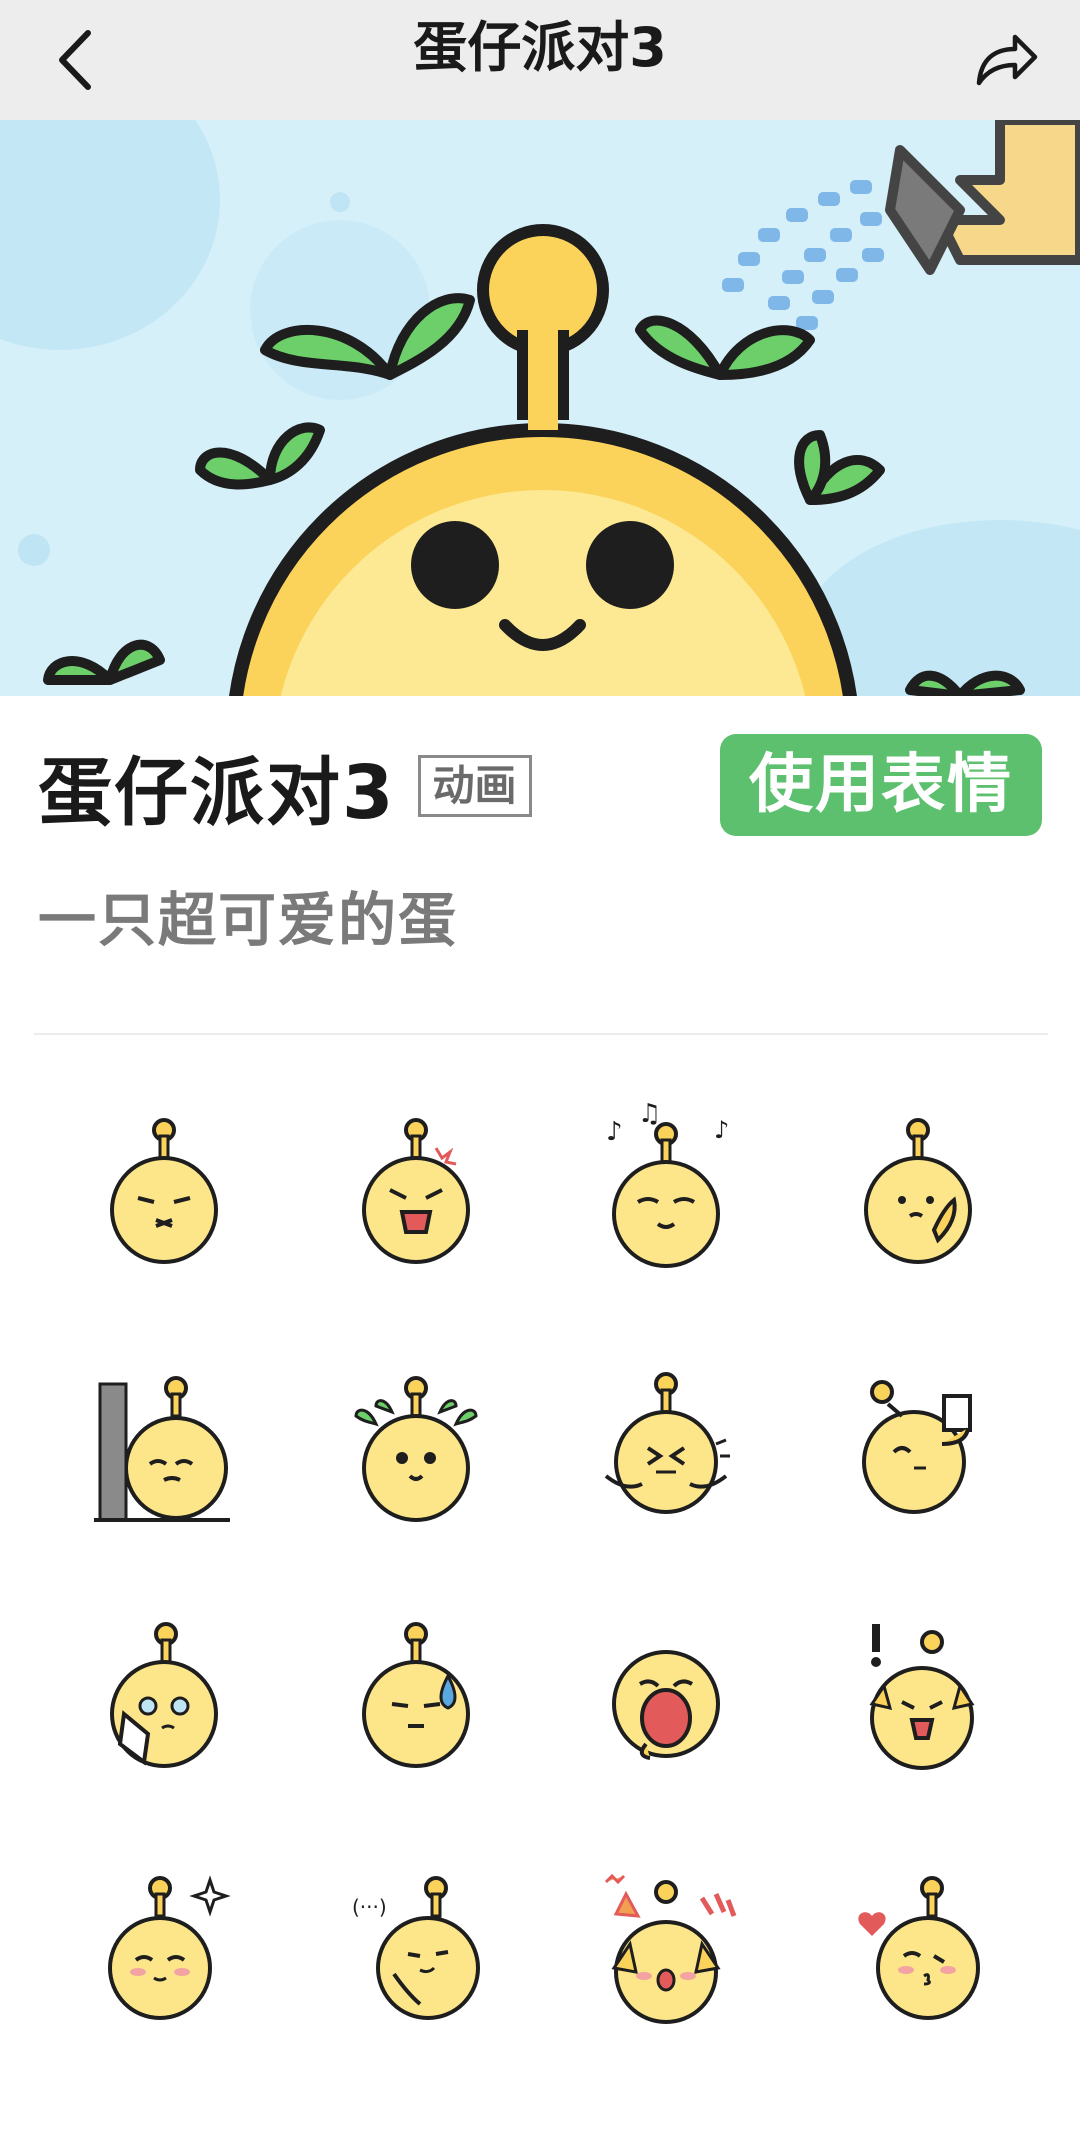 Image resolution: width=1080 pixels, height=2144 pixels. I want to click on egg-celebrate-party-icon, so click(670, 1948).